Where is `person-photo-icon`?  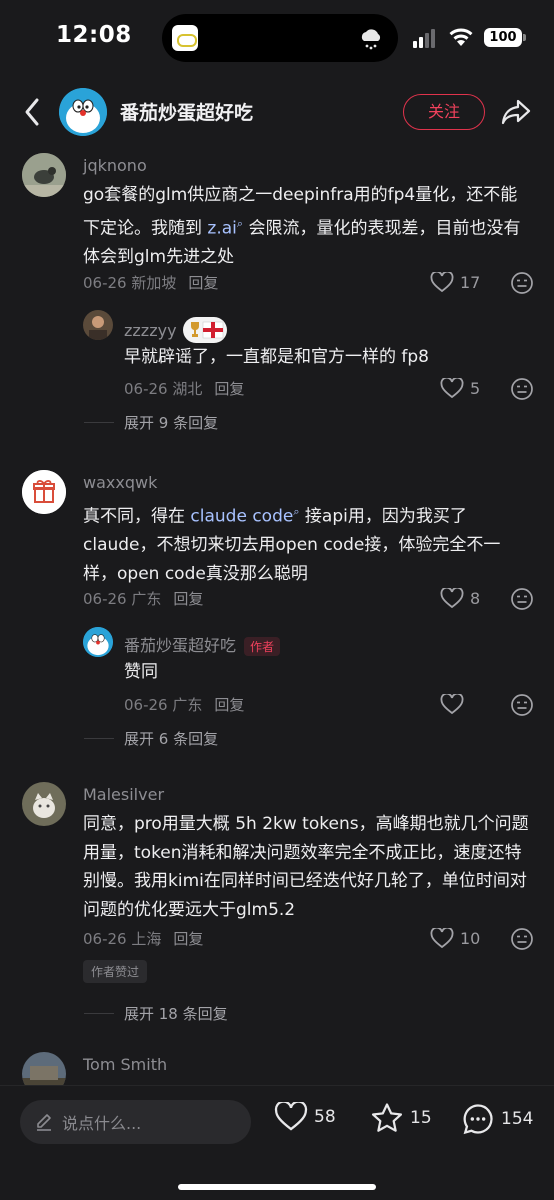
person-photo-icon is located at coordinates (98, 325).